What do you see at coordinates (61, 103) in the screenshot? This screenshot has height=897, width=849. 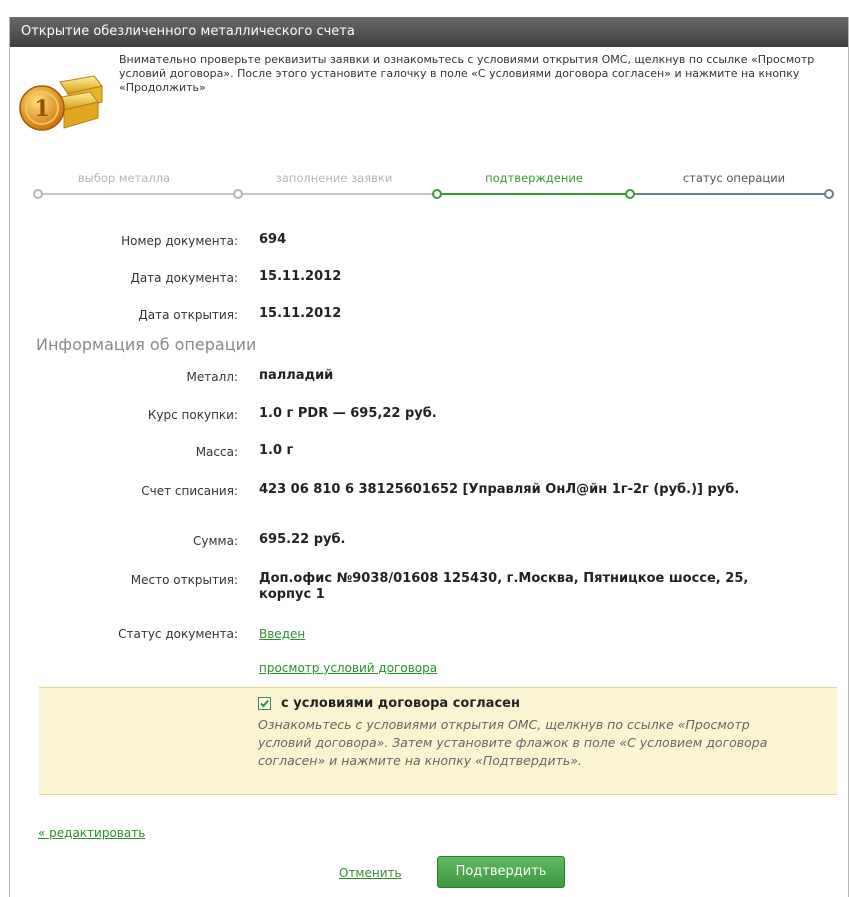 I see `gold-bars-coin-icon: 1` at bounding box center [61, 103].